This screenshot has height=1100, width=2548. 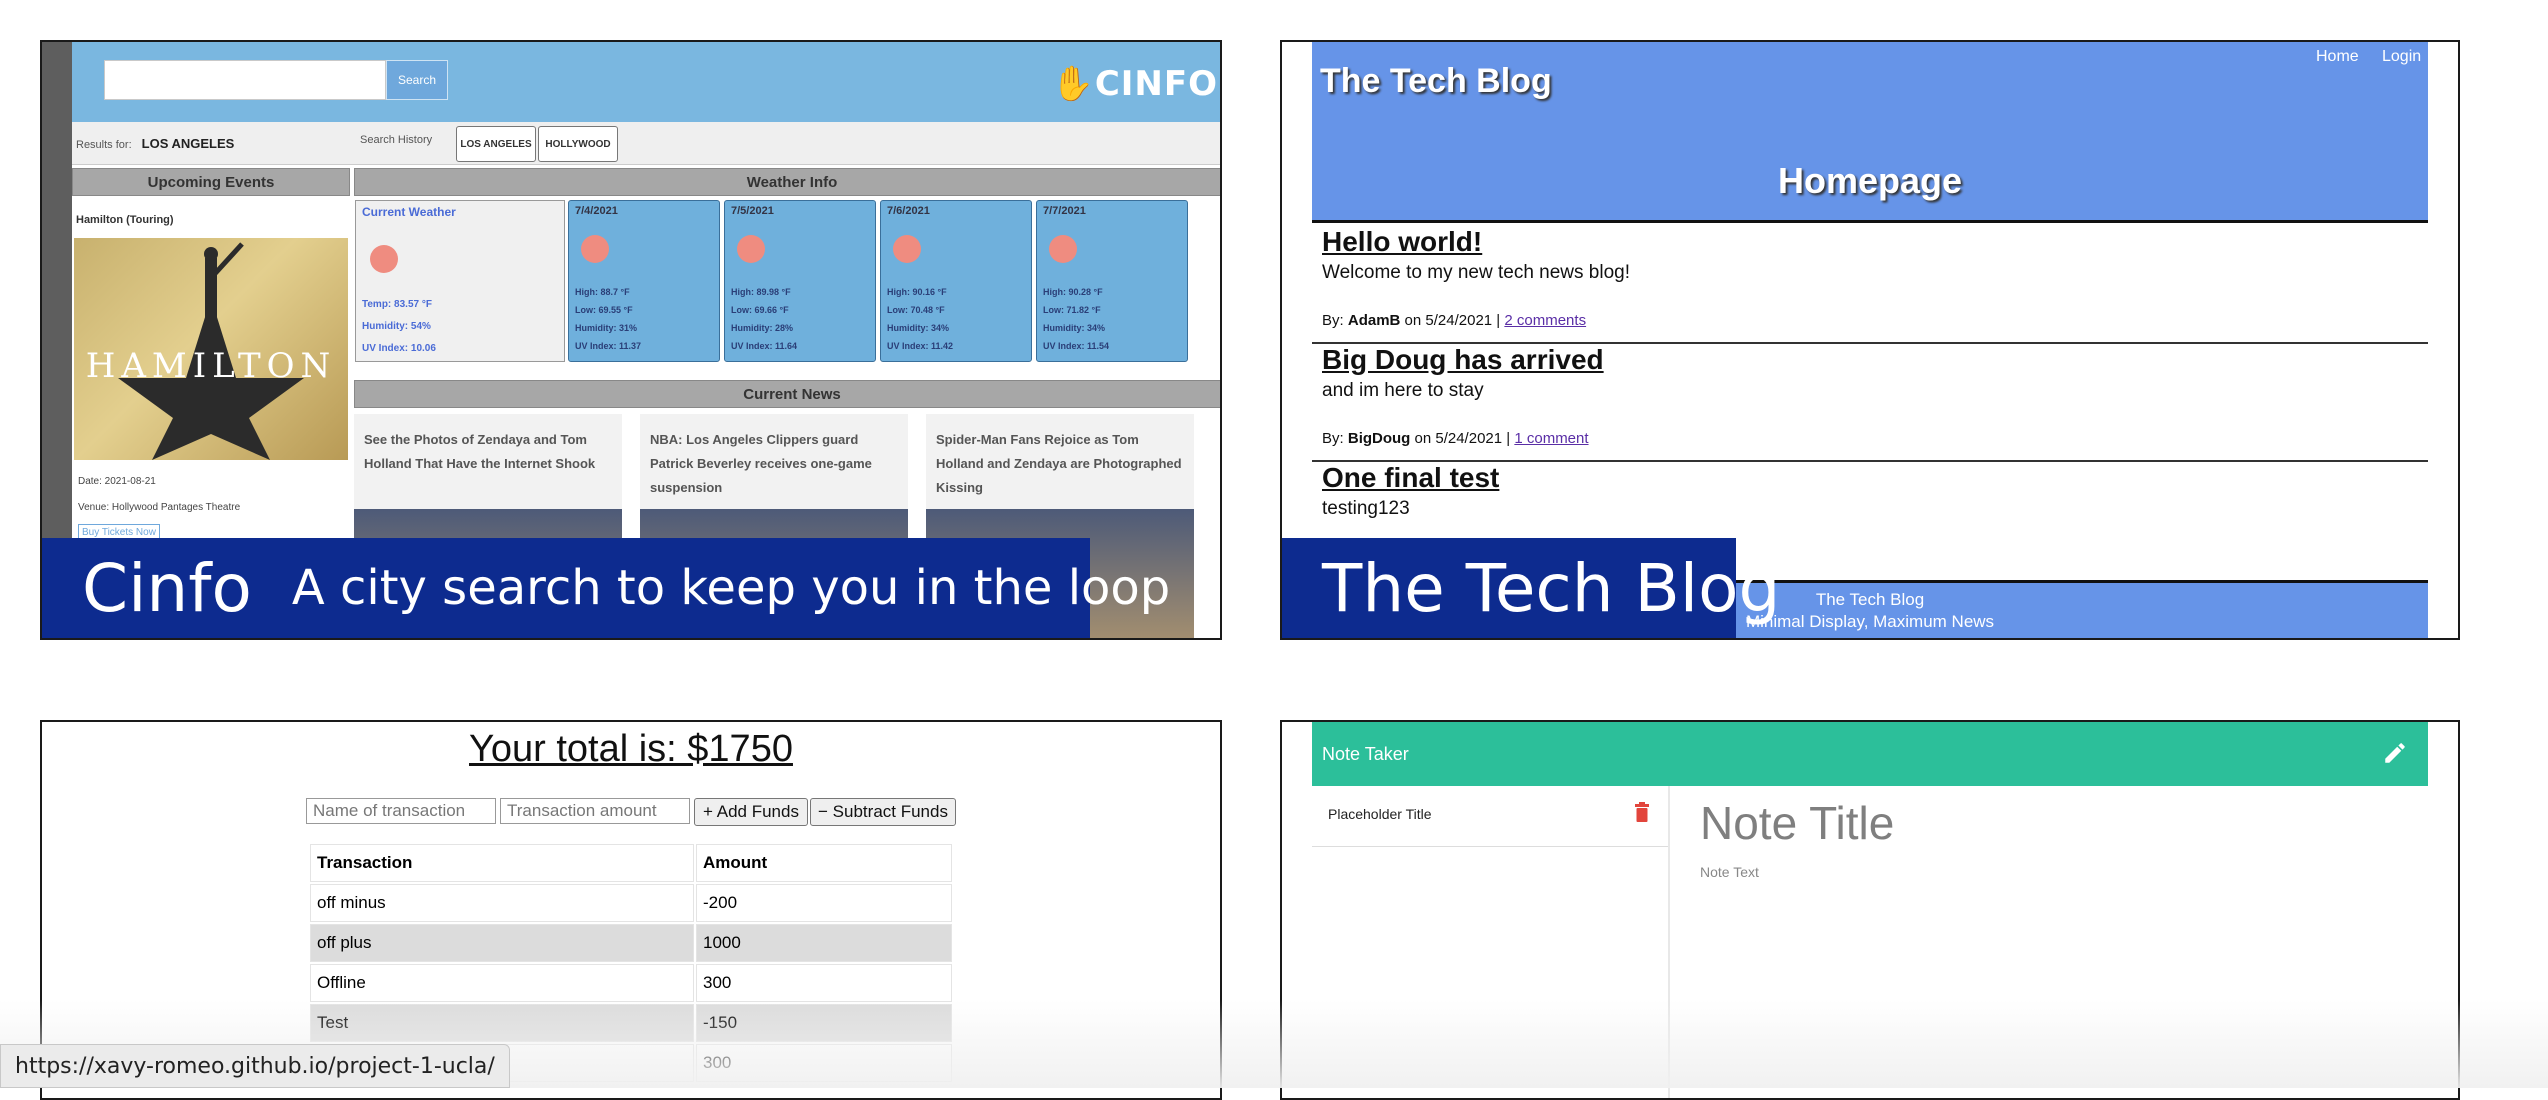 I want to click on forecast-date: 7/7/2021, so click(x=1064, y=211).